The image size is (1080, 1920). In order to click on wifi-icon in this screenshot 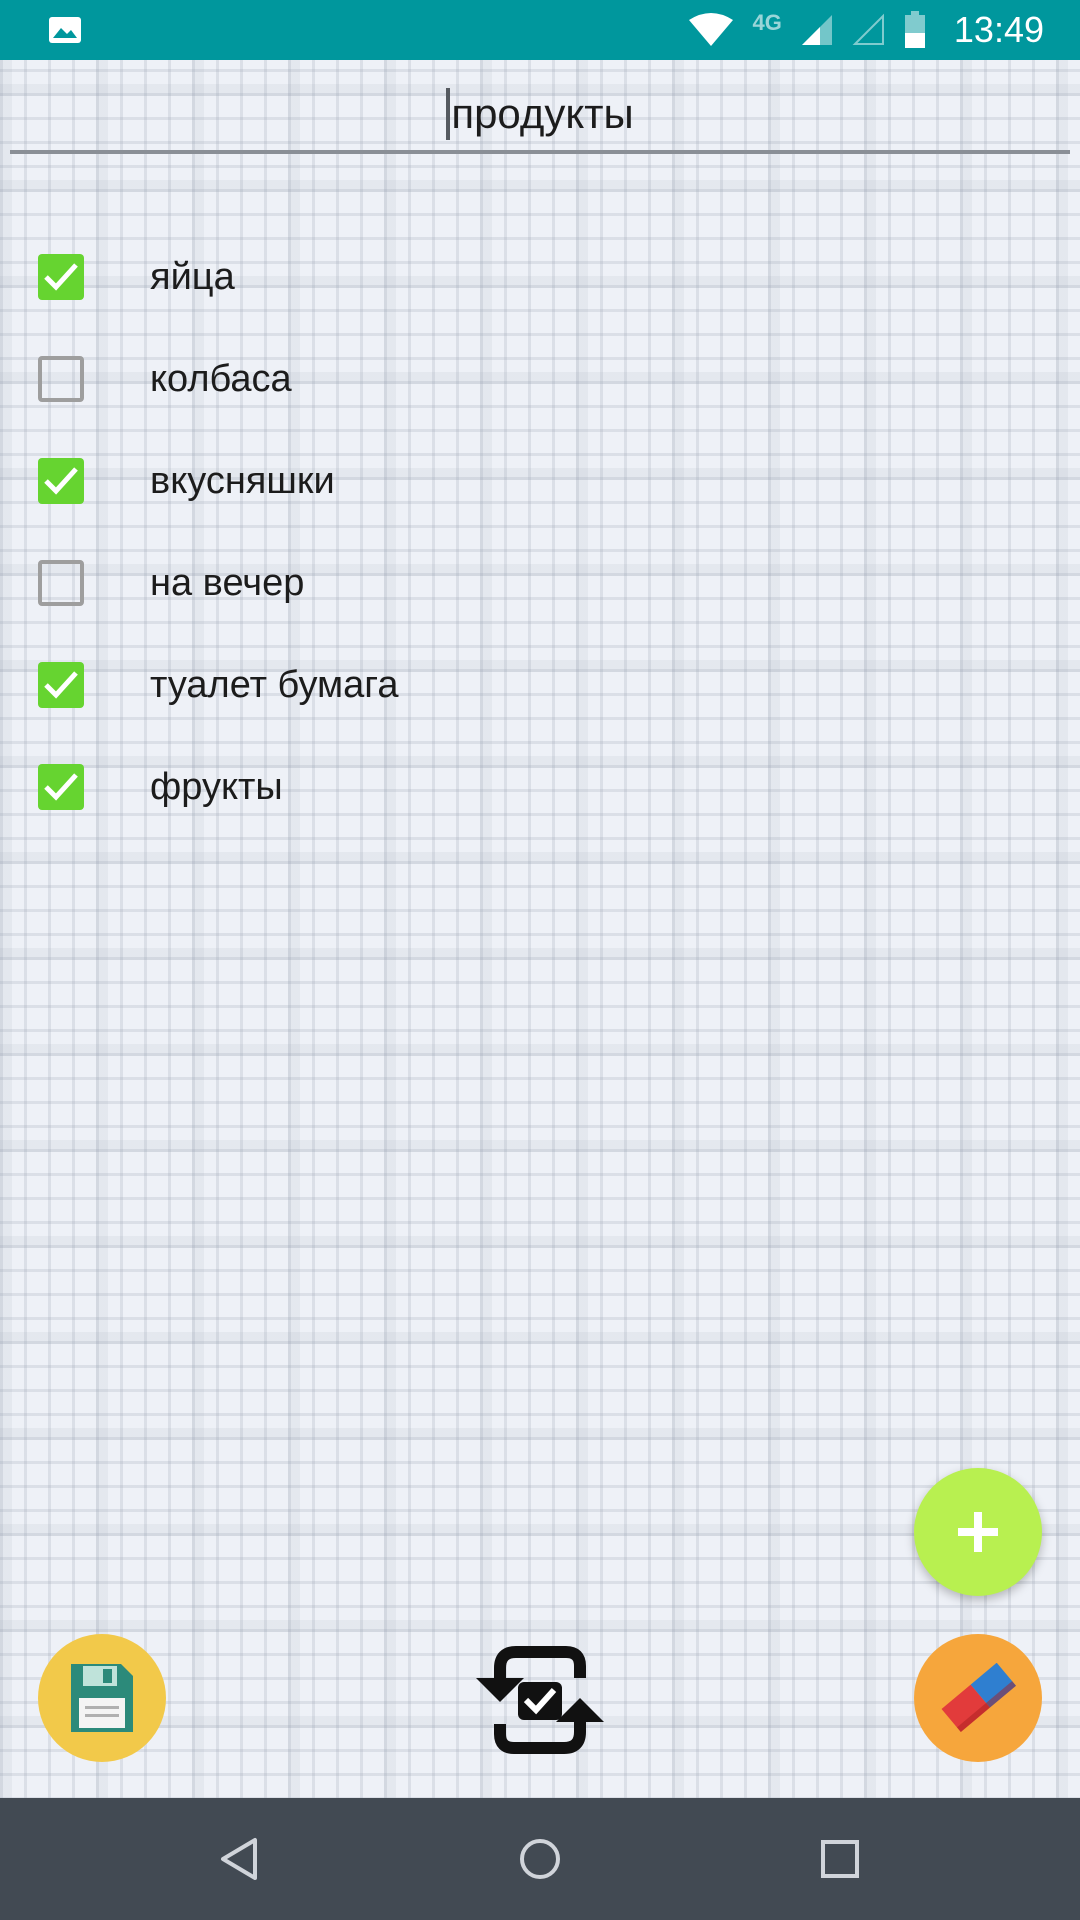, I will do `click(711, 30)`.